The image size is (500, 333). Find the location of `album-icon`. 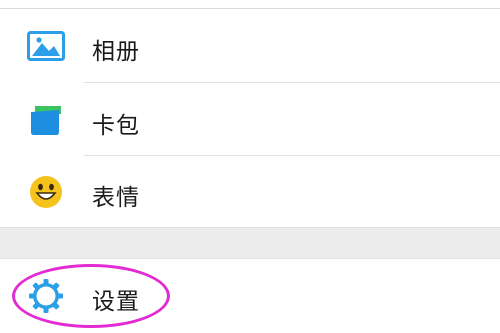

album-icon is located at coordinates (46, 46).